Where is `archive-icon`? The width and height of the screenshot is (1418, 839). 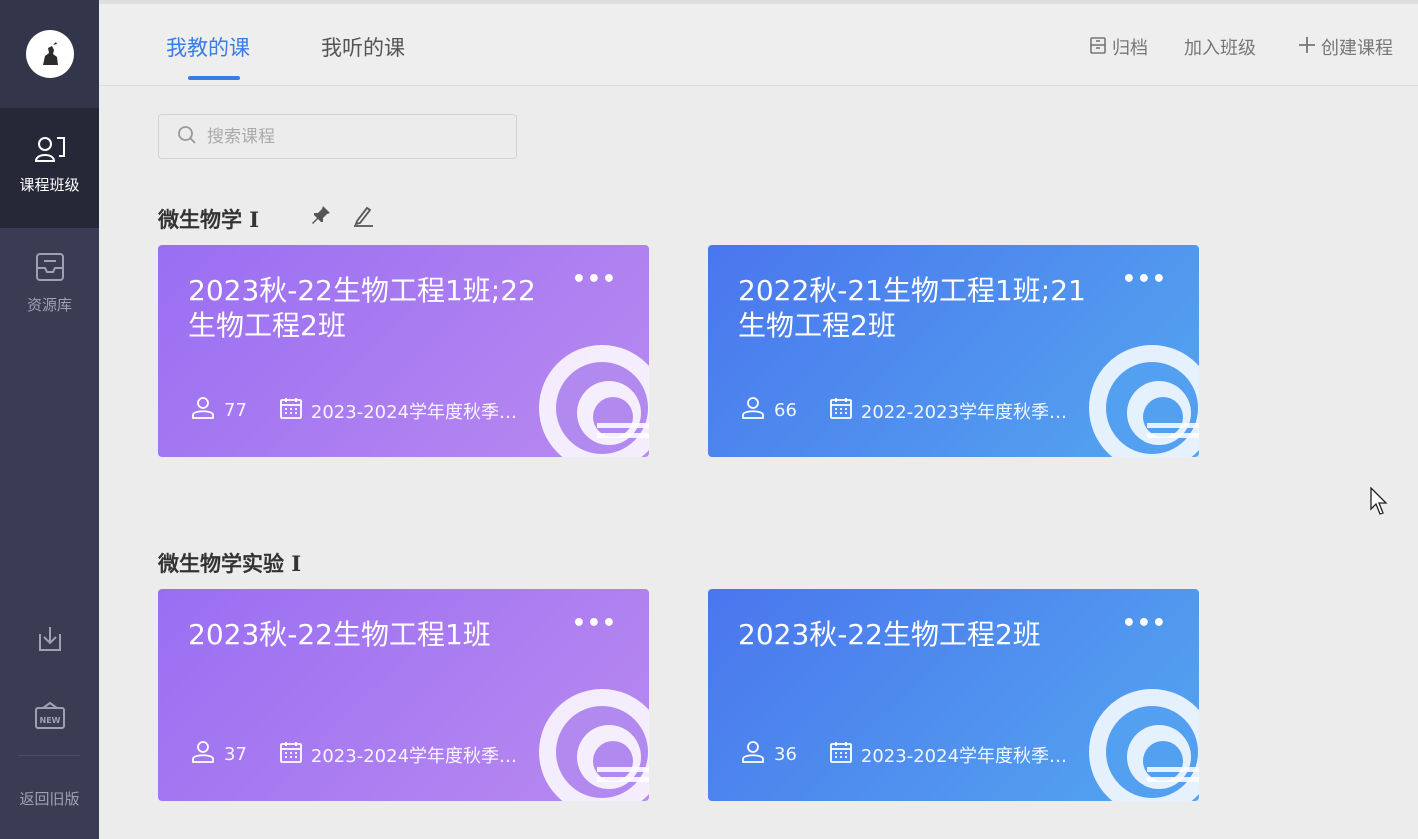
archive-icon is located at coordinates (1098, 47).